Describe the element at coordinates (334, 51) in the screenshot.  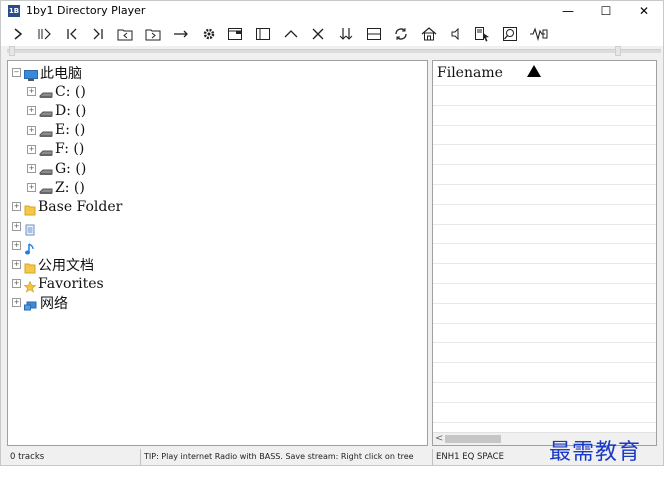
I see `seek-slider` at that location.